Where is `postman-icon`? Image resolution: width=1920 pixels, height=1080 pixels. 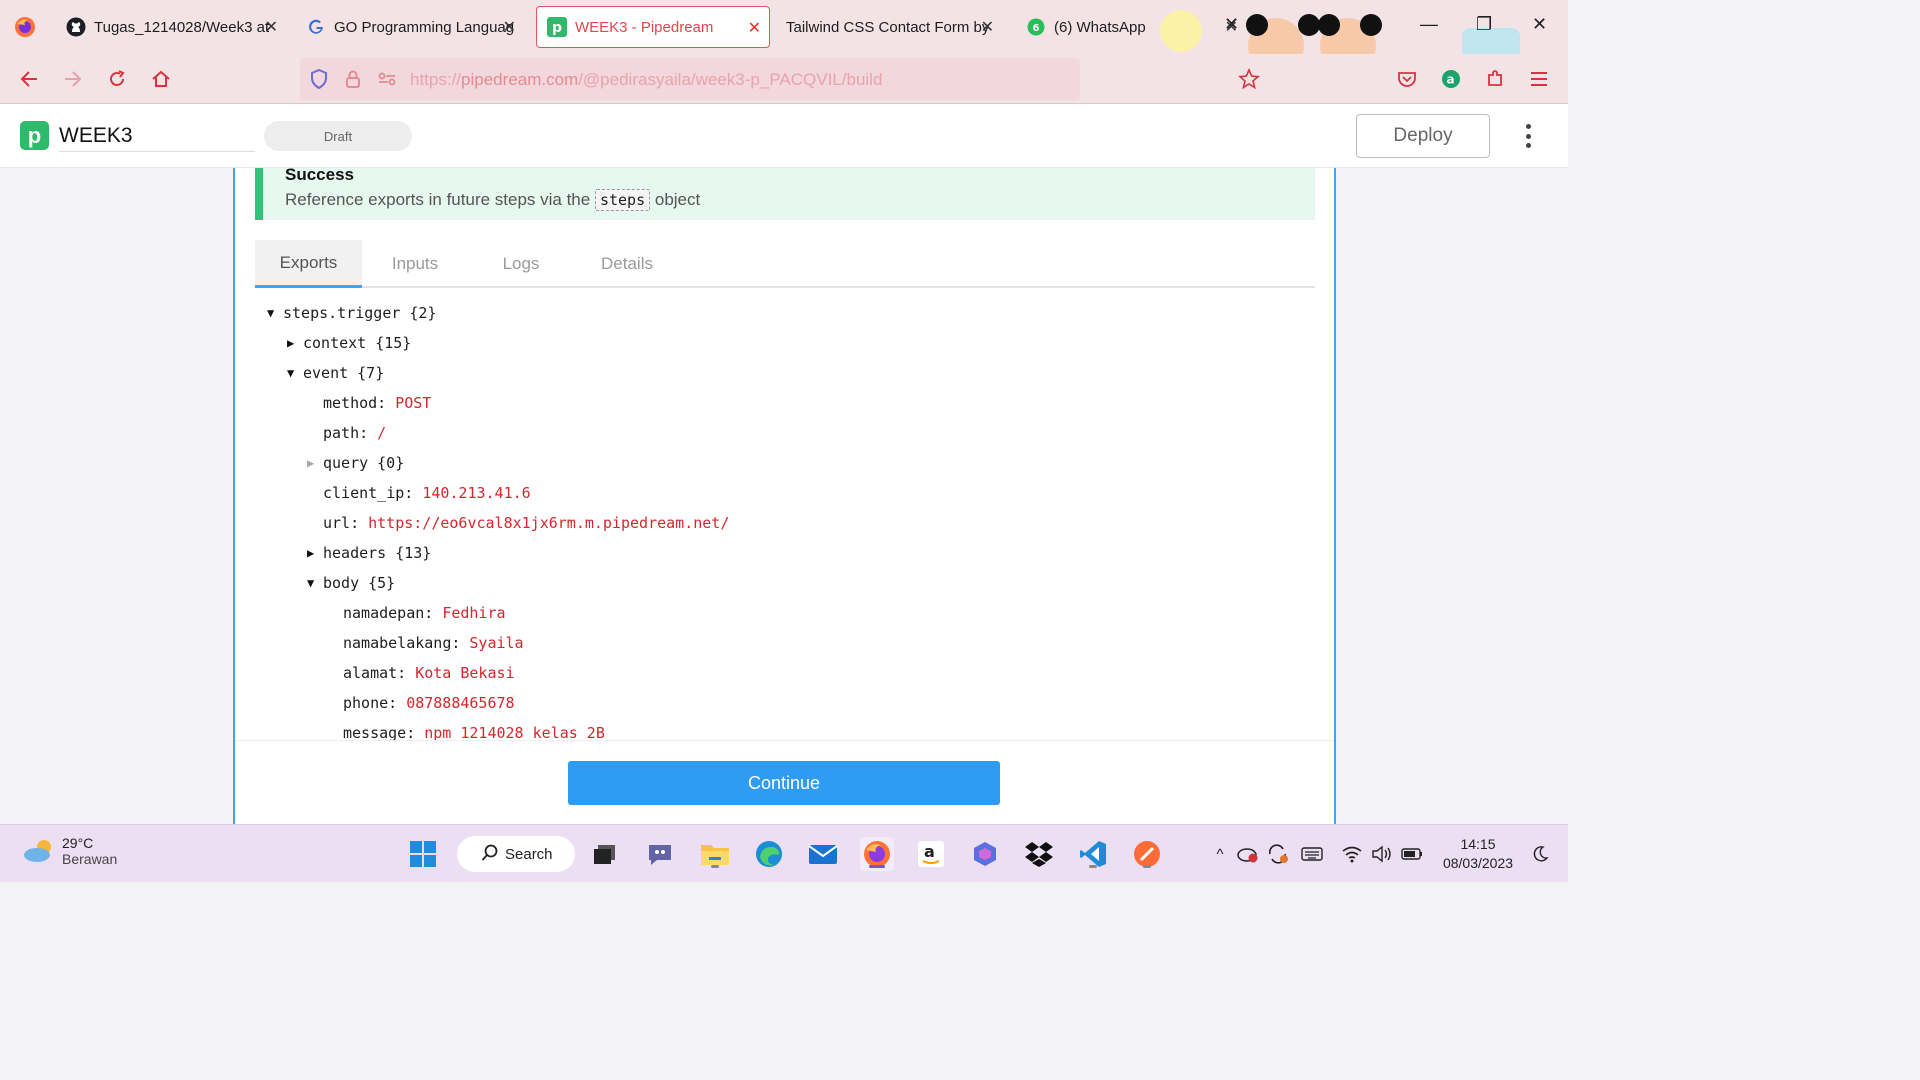
postman-icon is located at coordinates (1147, 854).